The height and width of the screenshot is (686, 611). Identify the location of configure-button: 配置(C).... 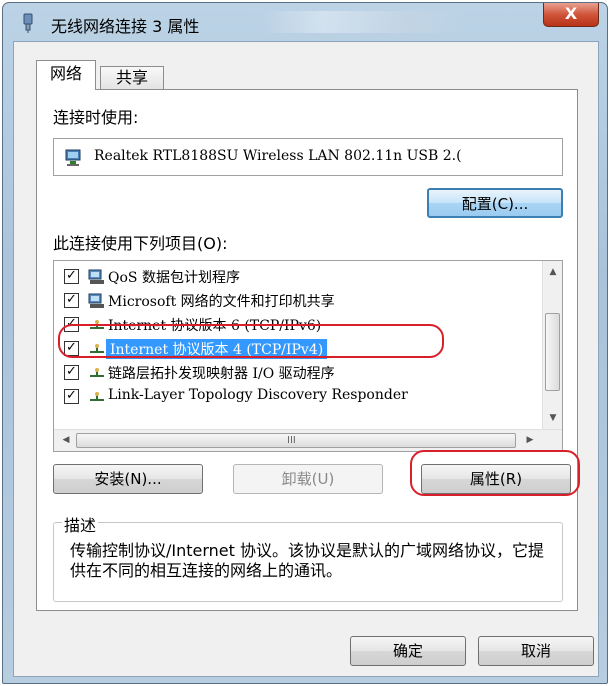
(495, 203).